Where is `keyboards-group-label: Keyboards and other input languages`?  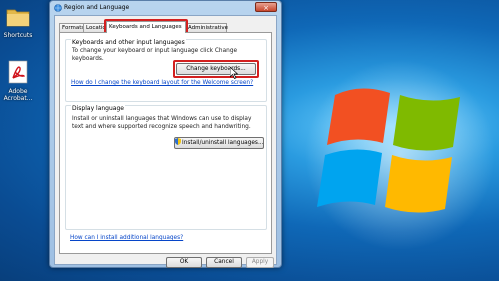 keyboards-group-label: Keyboards and other input languages is located at coordinates (128, 42).